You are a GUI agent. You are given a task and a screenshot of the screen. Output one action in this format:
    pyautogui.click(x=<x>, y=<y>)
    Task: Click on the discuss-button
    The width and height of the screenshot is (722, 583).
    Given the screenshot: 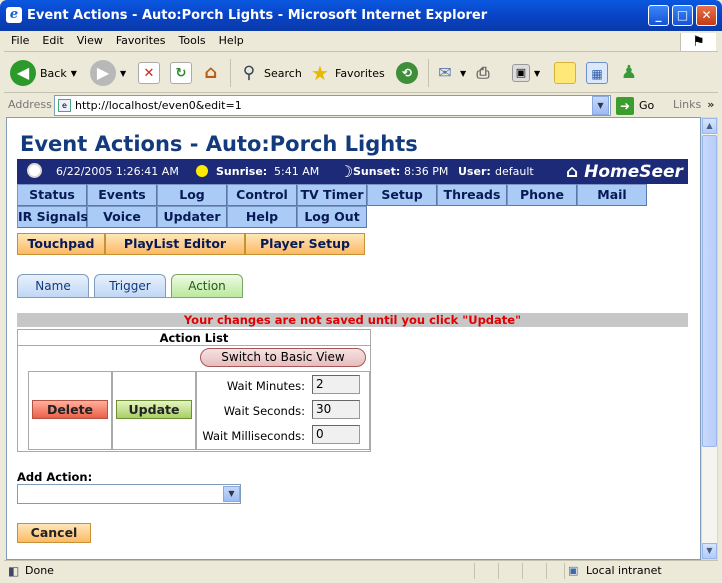 What is the action you would take?
    pyautogui.click(x=565, y=73)
    